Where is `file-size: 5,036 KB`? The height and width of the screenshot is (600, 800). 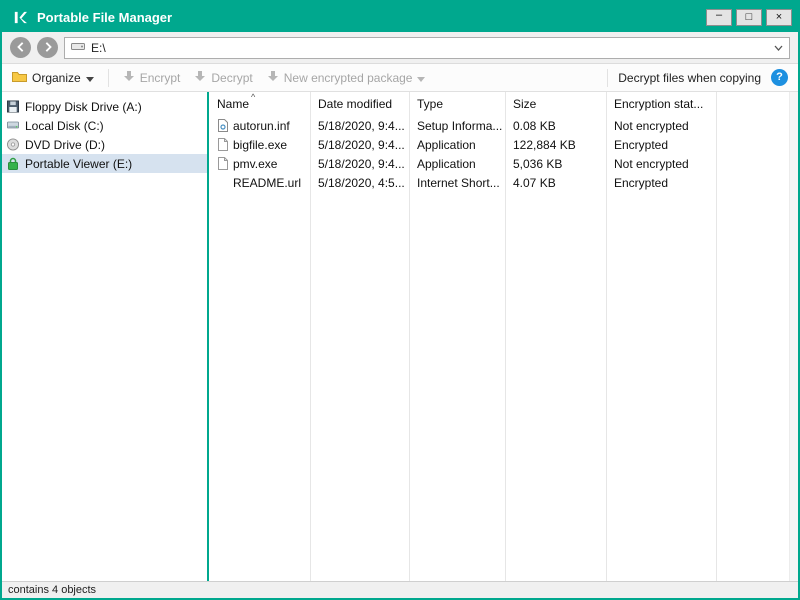 file-size: 5,036 KB is located at coordinates (538, 163).